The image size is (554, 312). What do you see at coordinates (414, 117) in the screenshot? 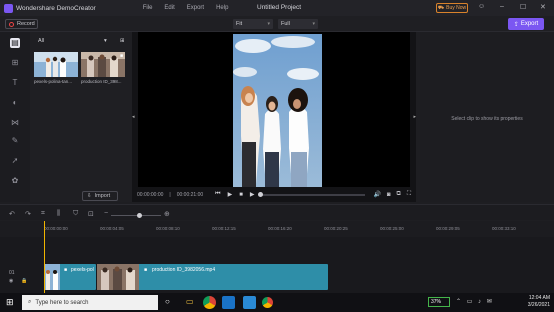
I see `collapse-right-icon: ▸` at bounding box center [414, 117].